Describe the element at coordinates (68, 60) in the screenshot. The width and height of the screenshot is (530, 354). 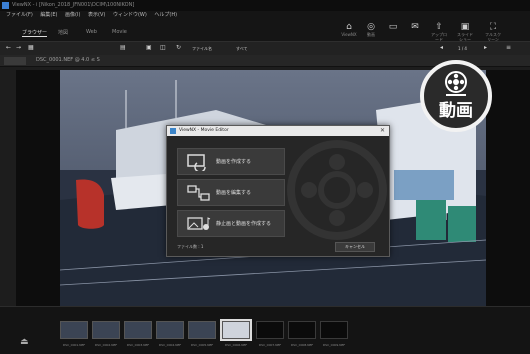
I see `breadcrumb: DSC_0001.NEF @ 4.0 ≤ S` at that location.